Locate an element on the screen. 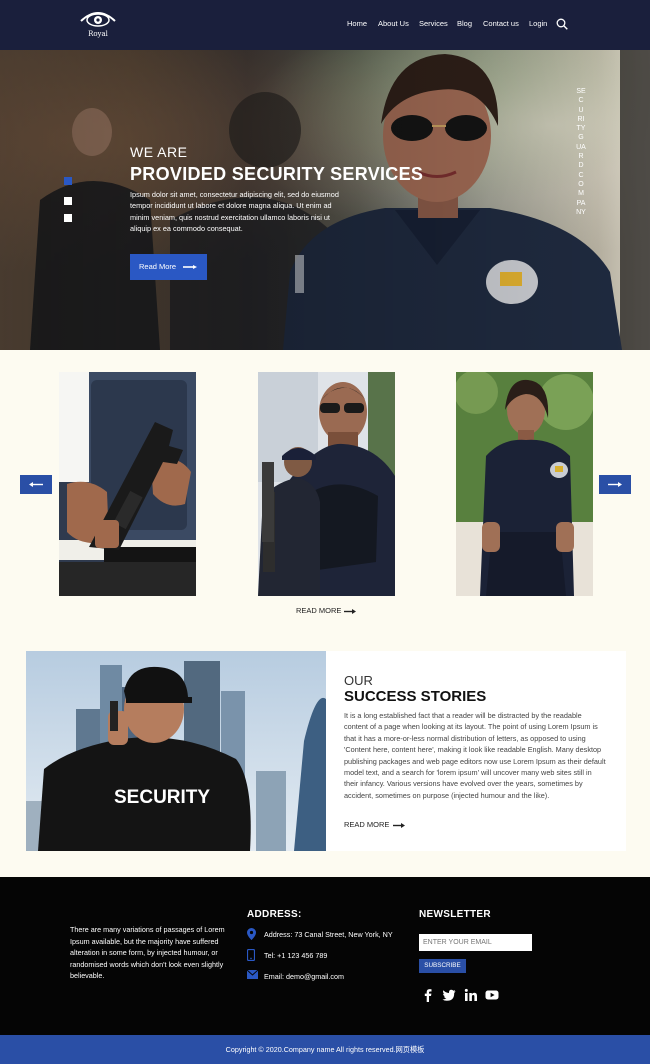 The width and height of the screenshot is (650, 1064). gallery-read-more-link: READ MORE is located at coordinates (326, 610).